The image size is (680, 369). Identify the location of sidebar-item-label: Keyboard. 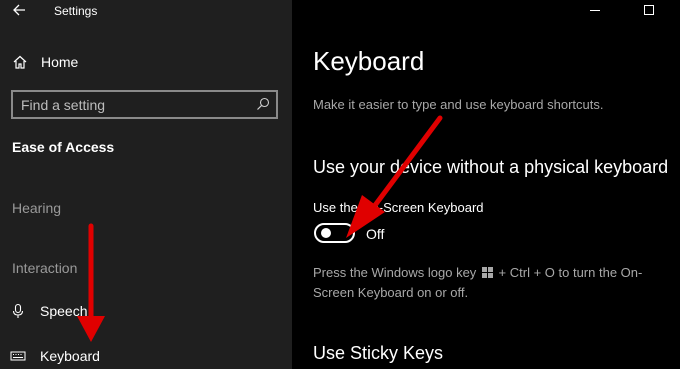
(70, 356).